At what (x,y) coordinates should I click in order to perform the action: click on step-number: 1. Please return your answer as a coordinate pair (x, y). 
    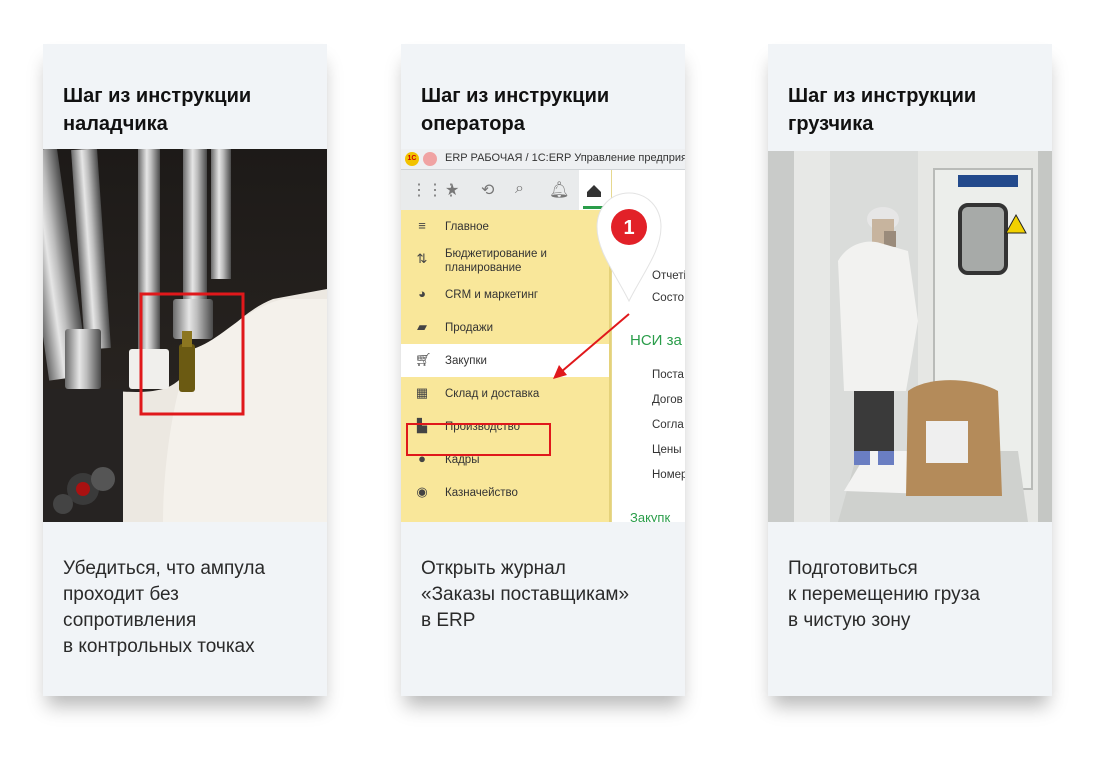
    Looking at the image, I should click on (628, 228).